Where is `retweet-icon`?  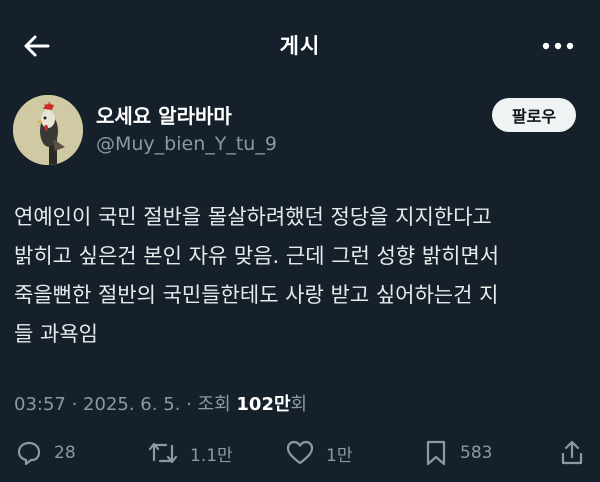
retweet-icon is located at coordinates (163, 453).